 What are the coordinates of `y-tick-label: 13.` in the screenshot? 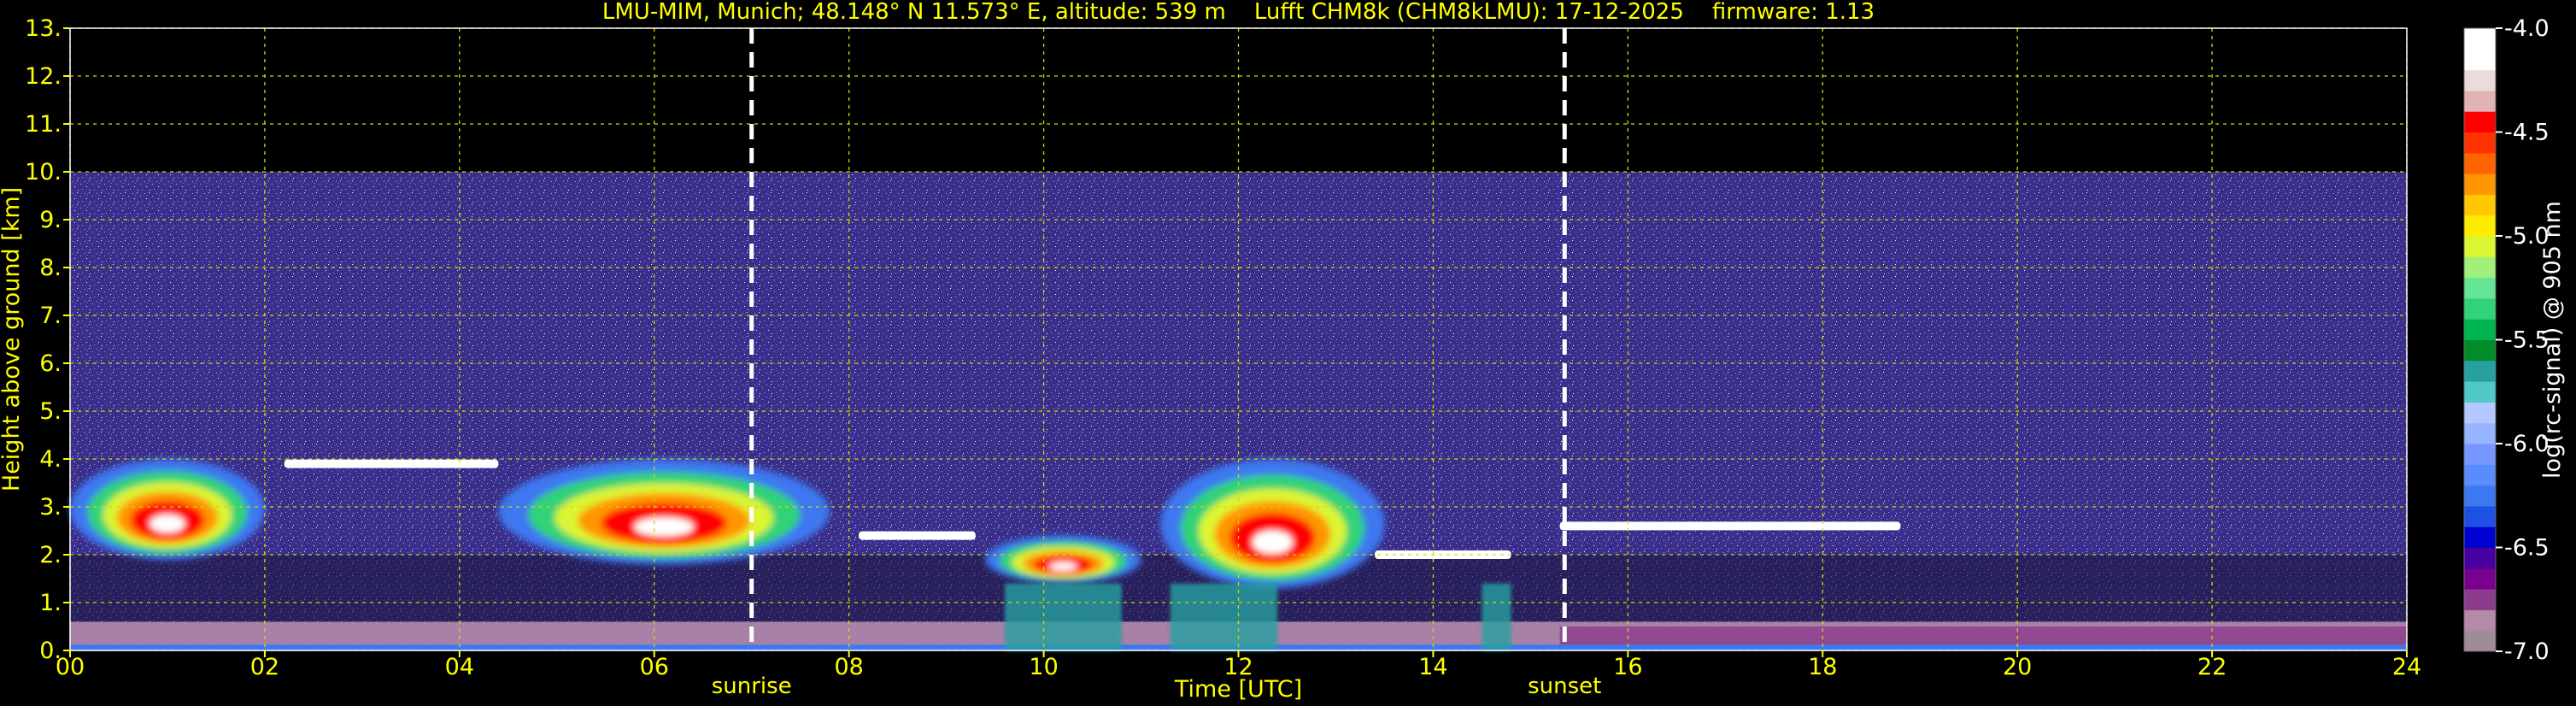 It's located at (43, 28).